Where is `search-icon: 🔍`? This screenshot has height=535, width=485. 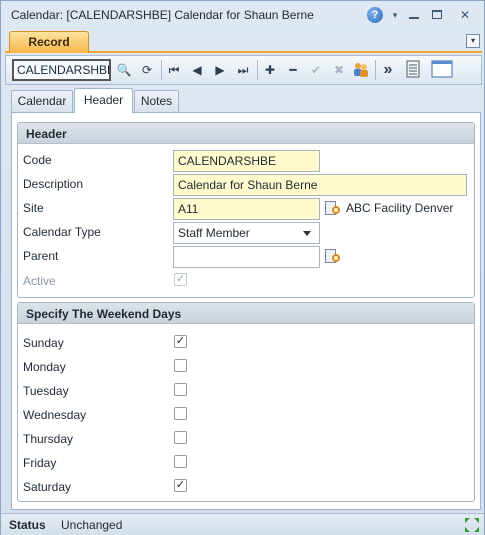
search-icon: 🔍 is located at coordinates (124, 70).